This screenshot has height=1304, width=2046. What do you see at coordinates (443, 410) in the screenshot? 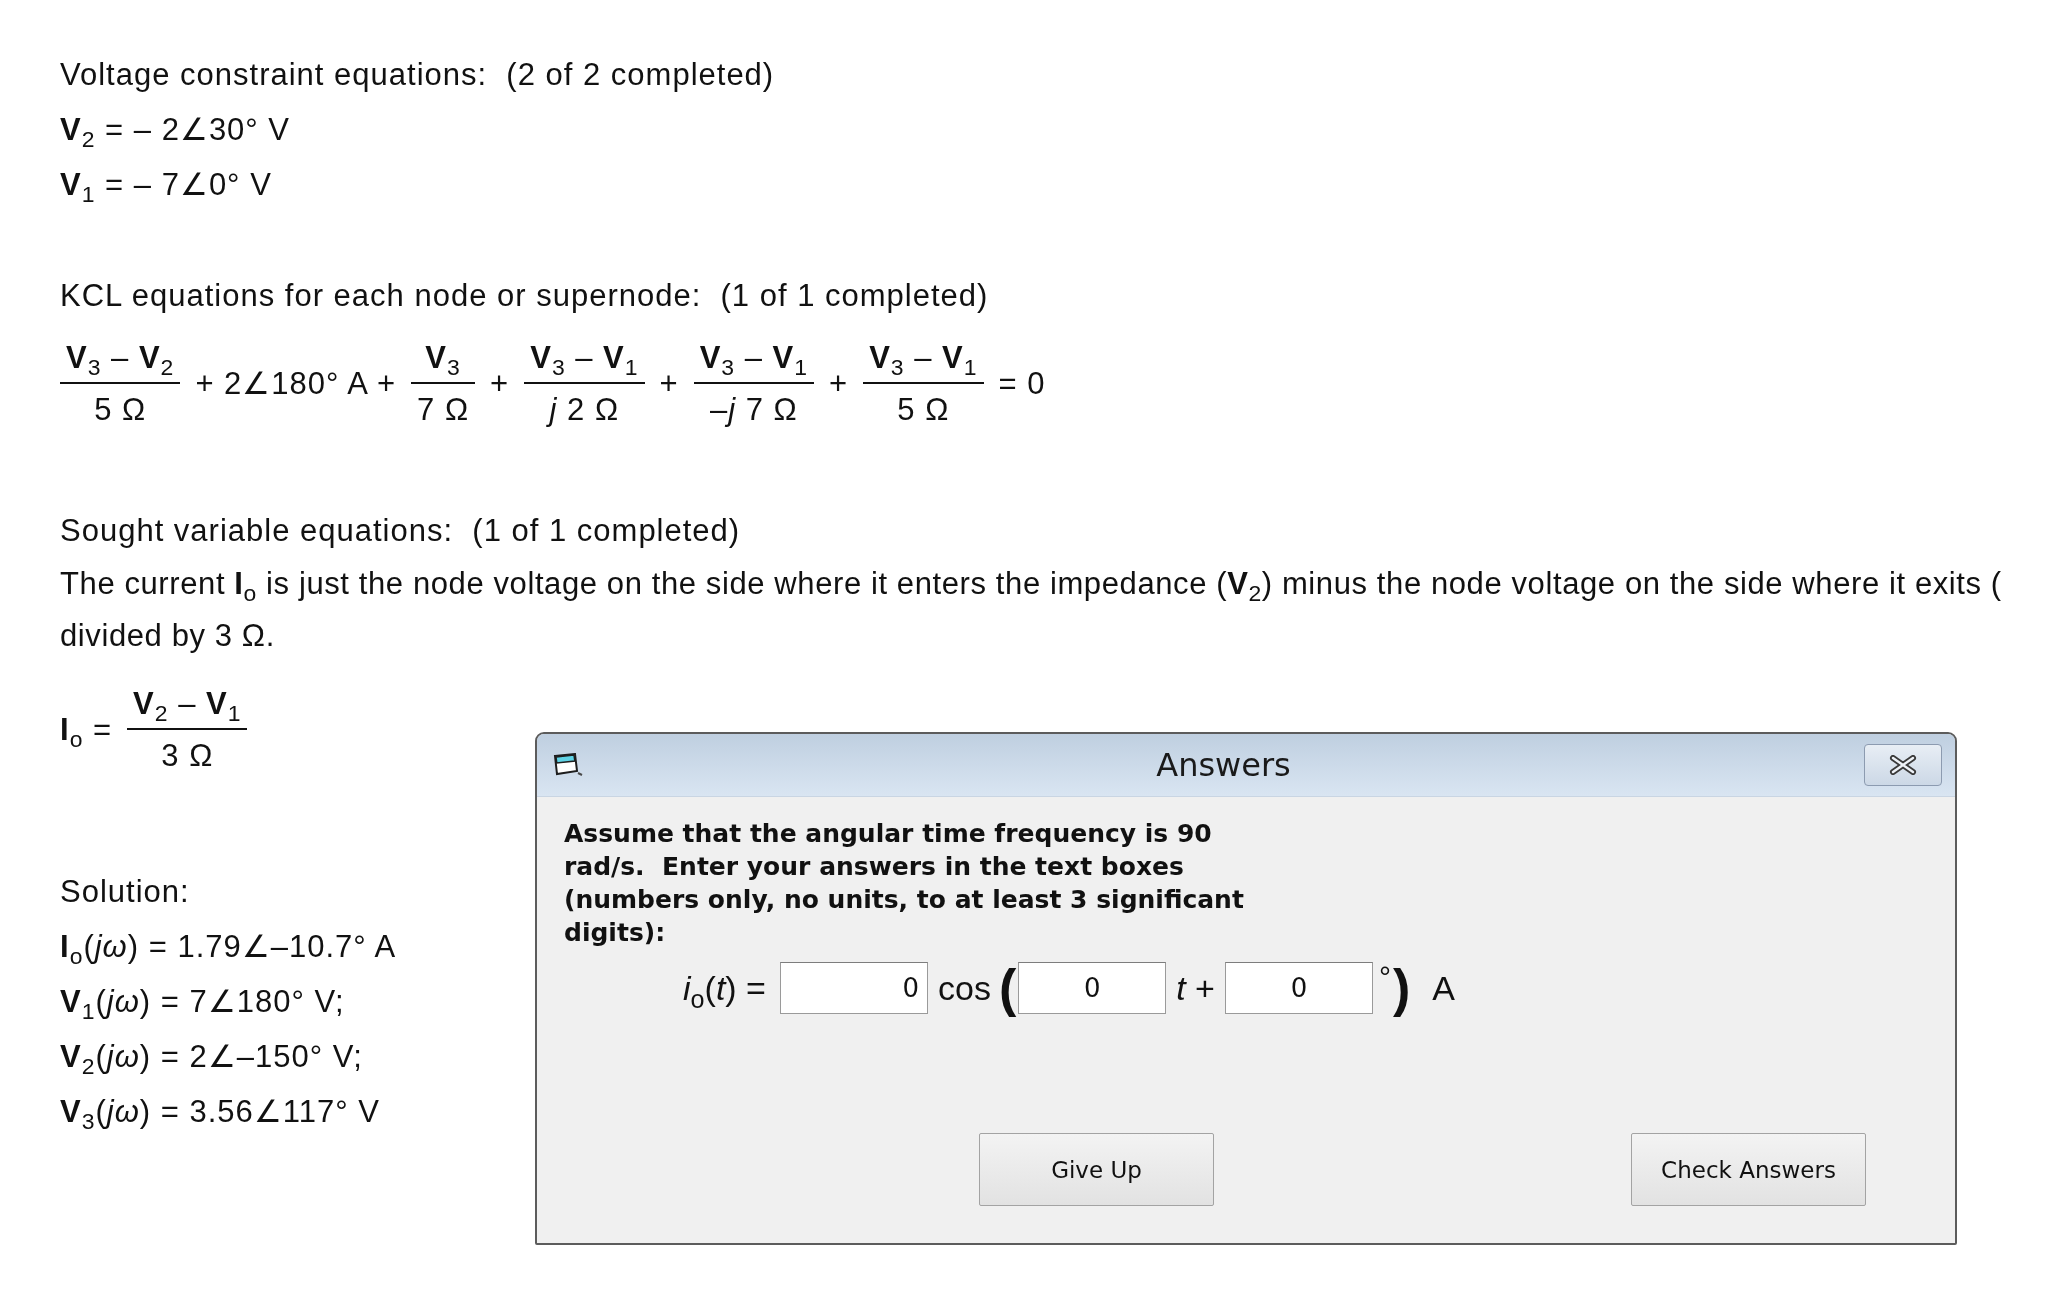
I see `fraction-denominator: 7 Ω` at bounding box center [443, 410].